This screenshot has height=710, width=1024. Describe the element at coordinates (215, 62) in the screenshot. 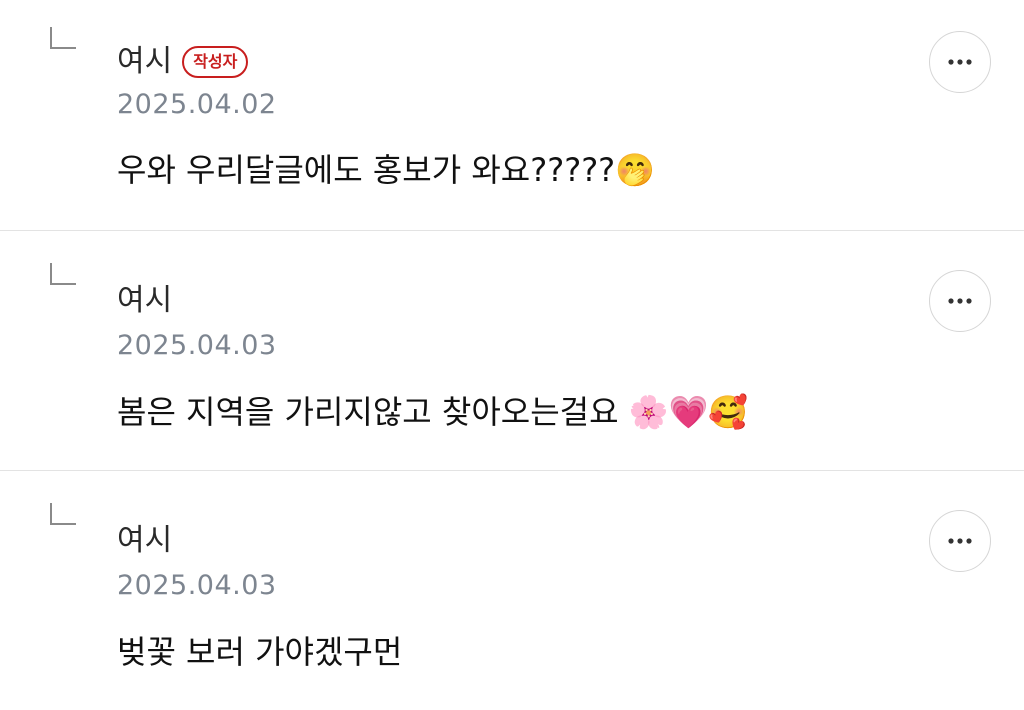

I see `writer-badge: 작성자` at that location.